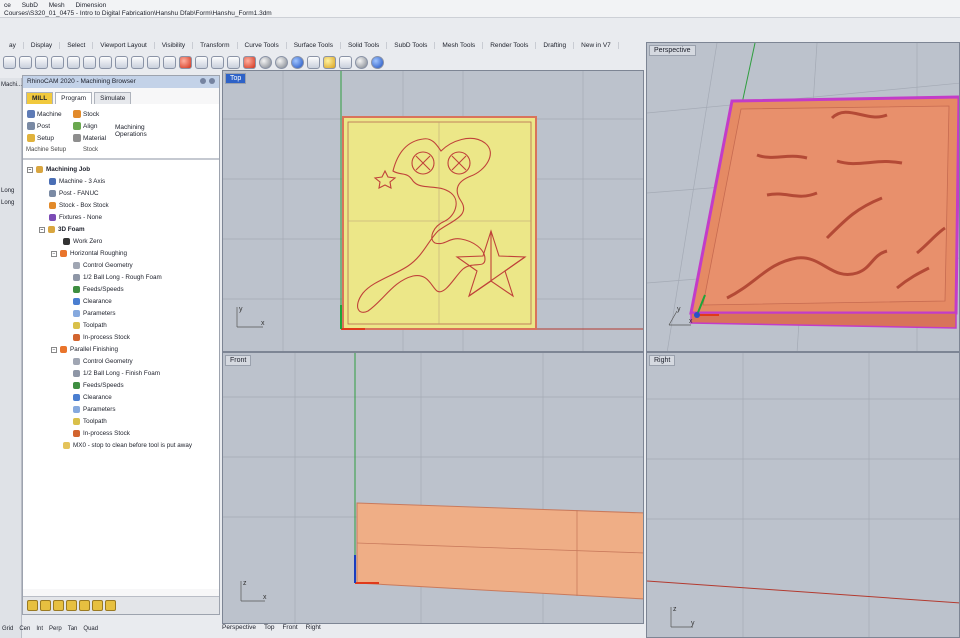  Describe the element at coordinates (169, 62) in the screenshot. I see `arc-icon` at that location.